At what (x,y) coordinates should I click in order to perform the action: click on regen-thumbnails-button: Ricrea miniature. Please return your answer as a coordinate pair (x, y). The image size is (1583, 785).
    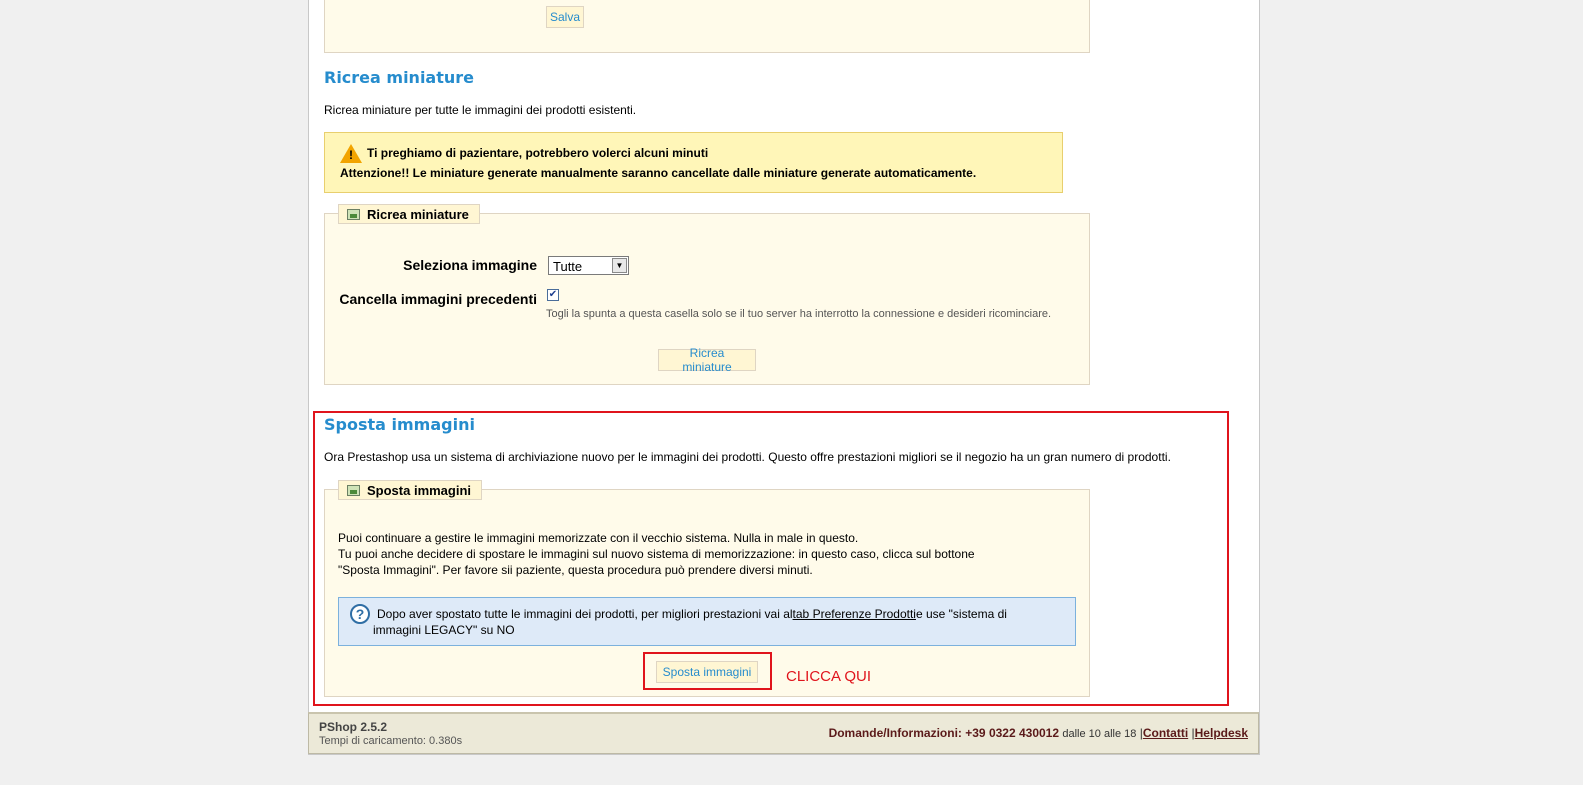
    Looking at the image, I should click on (707, 360).